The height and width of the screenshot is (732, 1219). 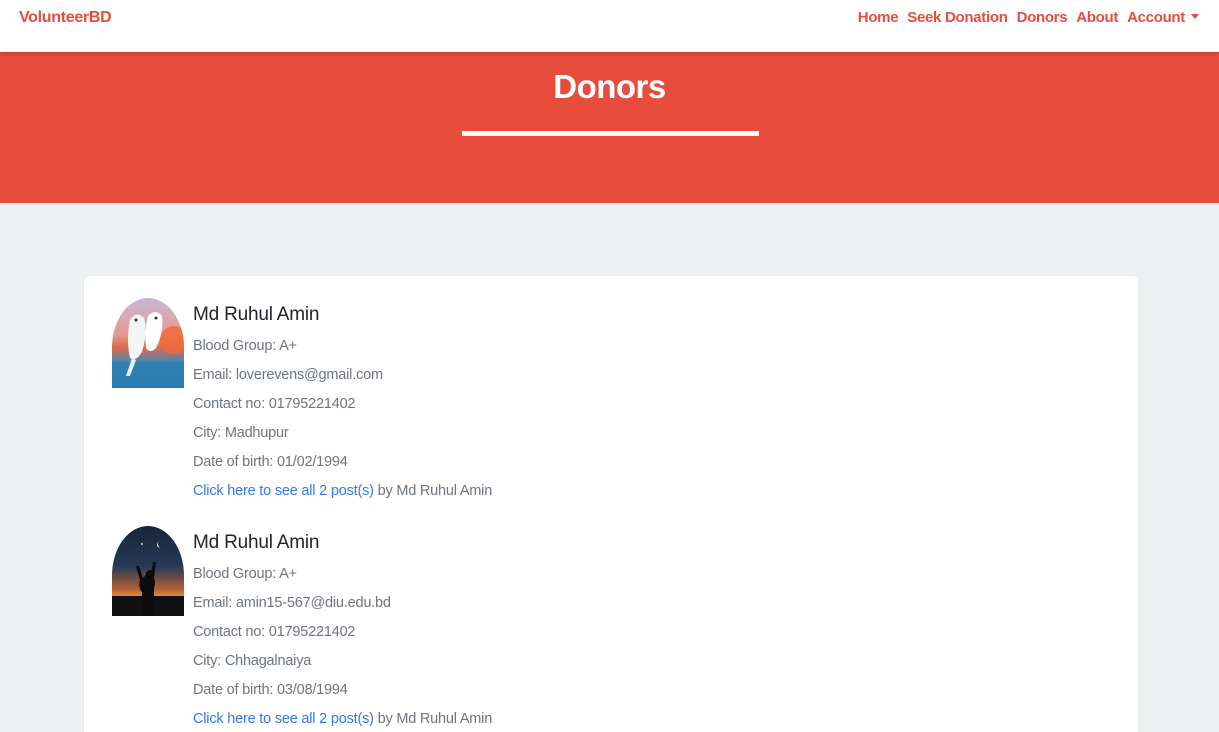 What do you see at coordinates (241, 433) in the screenshot?
I see `donor-city: City: Madhupur` at bounding box center [241, 433].